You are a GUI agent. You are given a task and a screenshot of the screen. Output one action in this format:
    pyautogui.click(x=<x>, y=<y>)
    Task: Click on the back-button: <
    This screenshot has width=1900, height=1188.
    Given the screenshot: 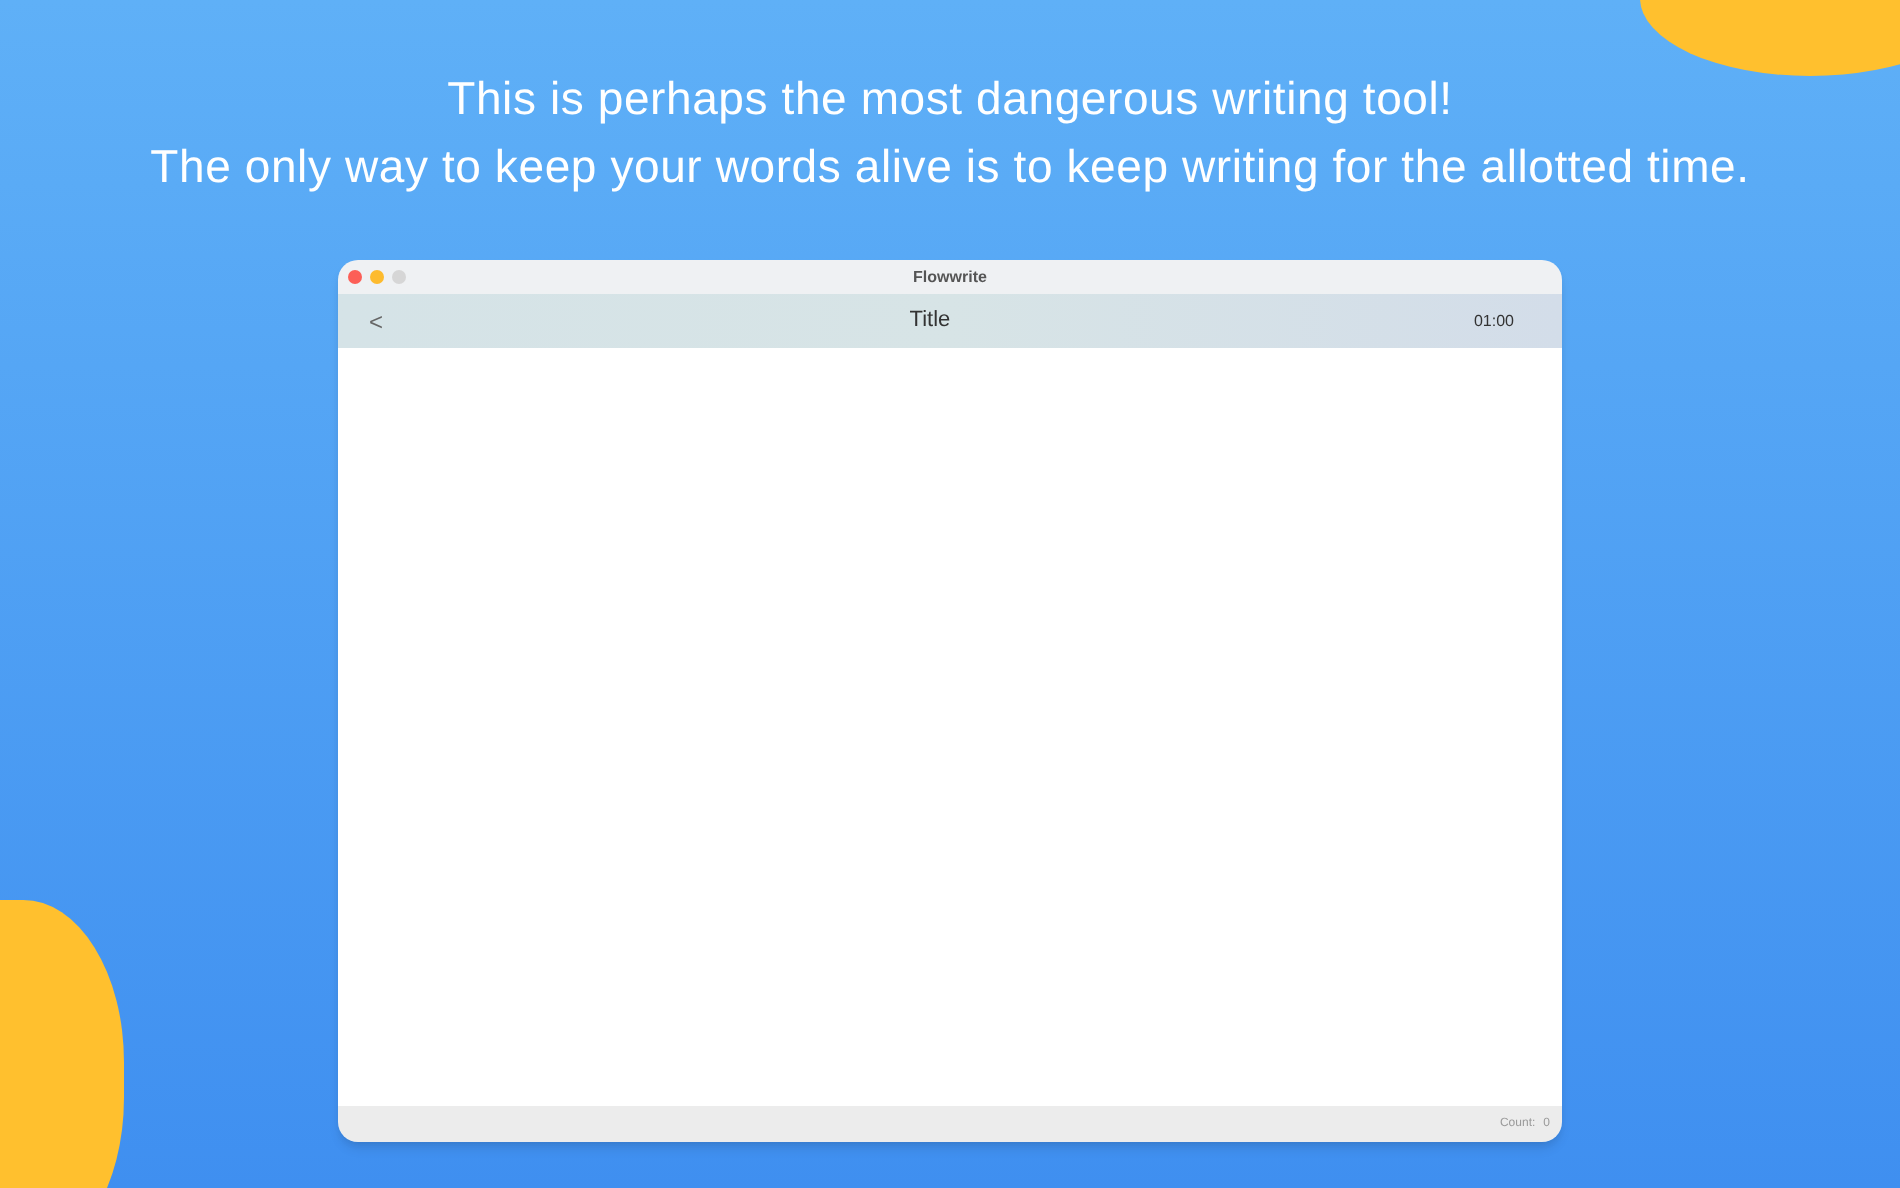 What is the action you would take?
    pyautogui.click(x=376, y=321)
    